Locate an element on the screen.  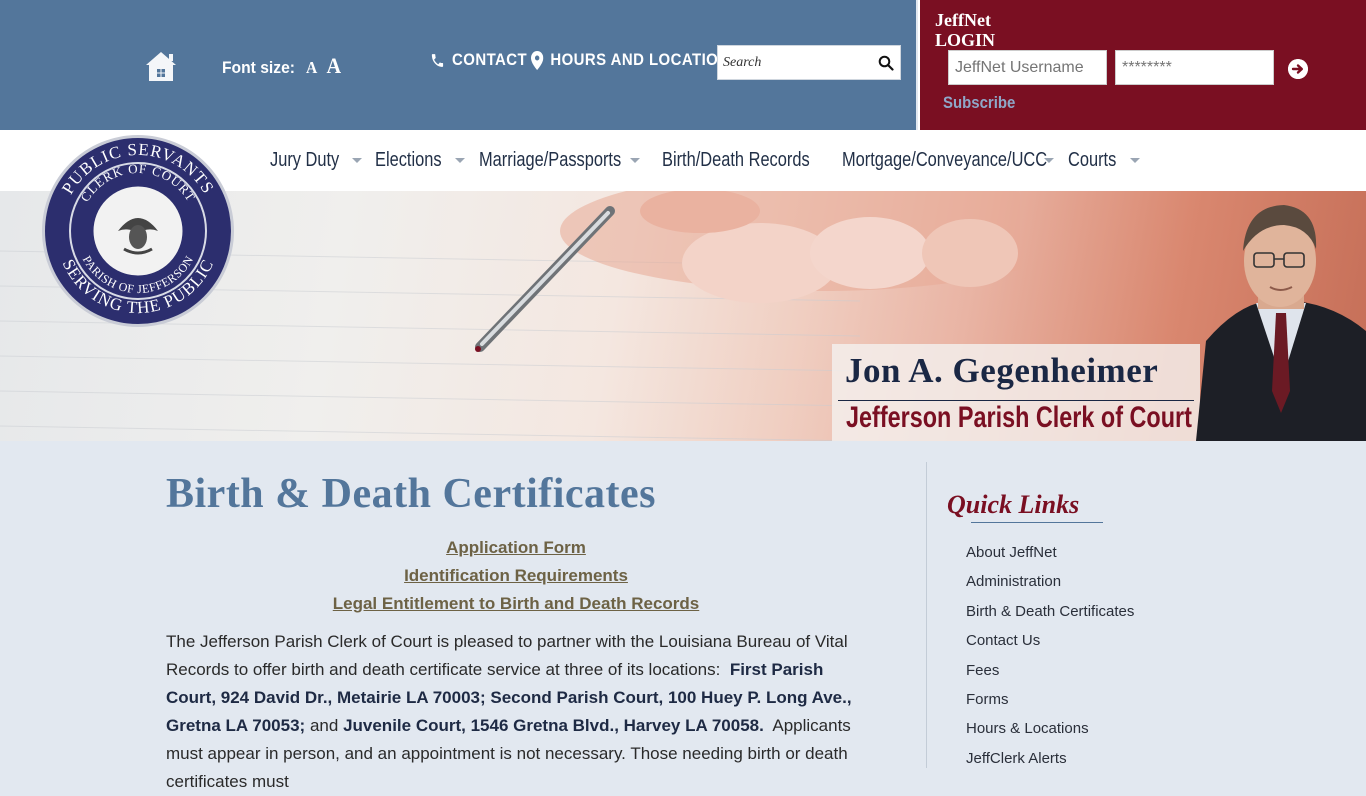
nav-item-elections: Elections is located at coordinates (420, 160).